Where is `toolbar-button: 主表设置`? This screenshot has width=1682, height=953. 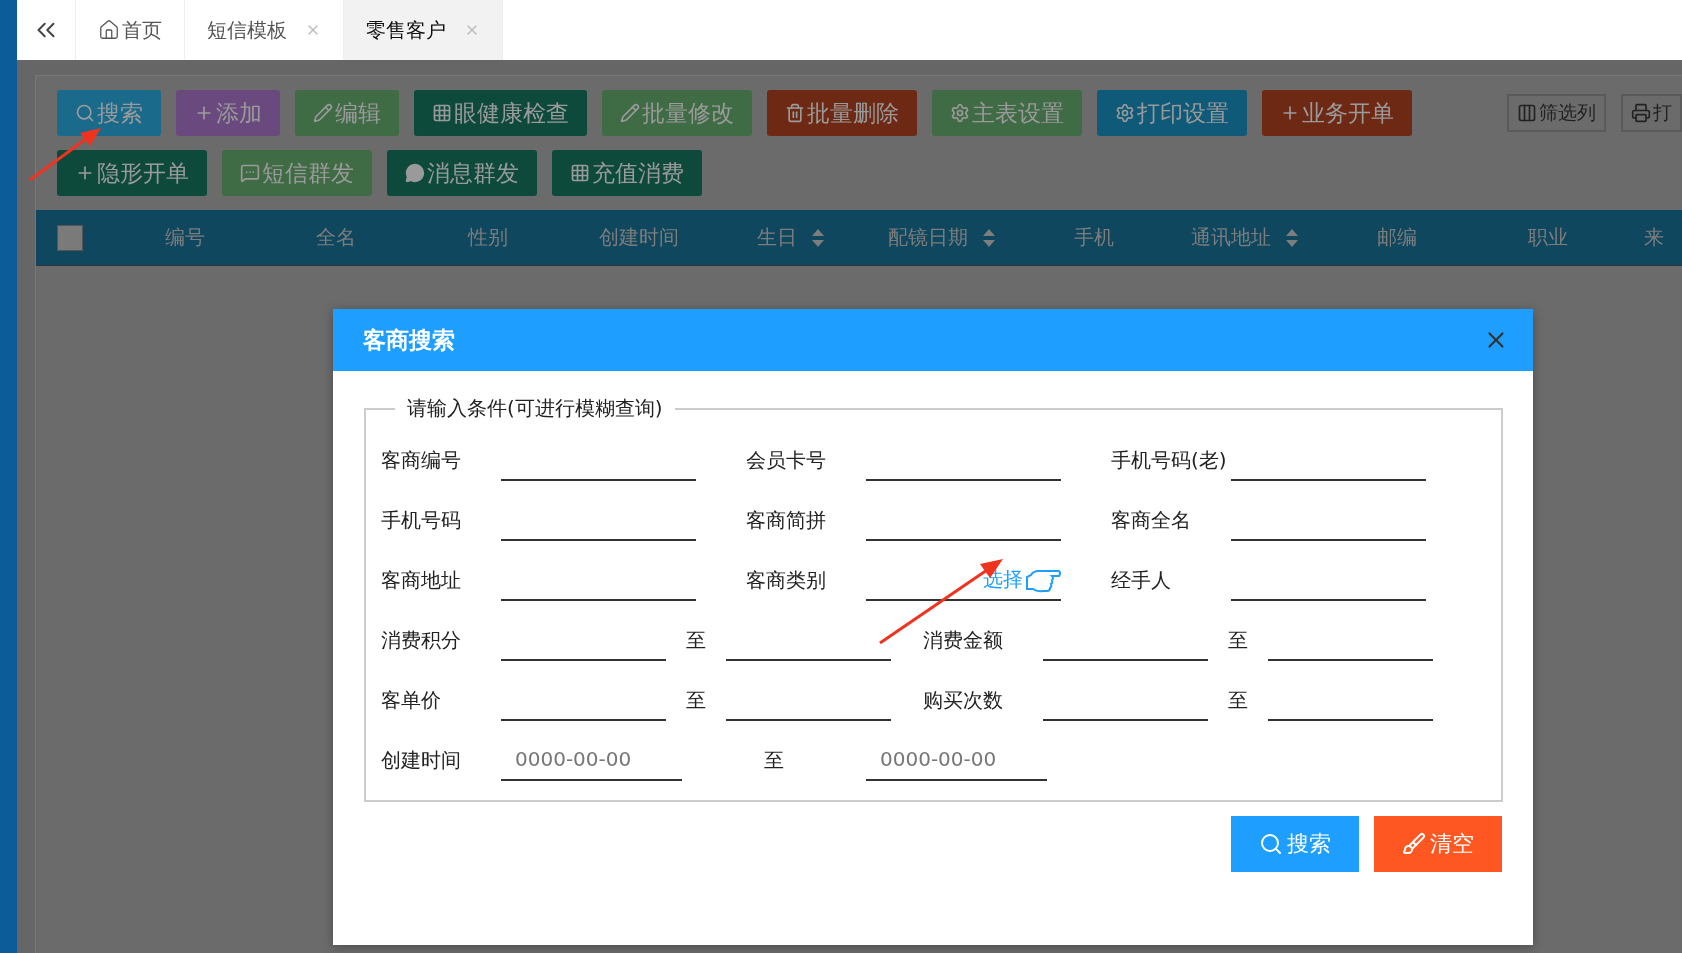
toolbar-button: 主表设置 is located at coordinates (1007, 113).